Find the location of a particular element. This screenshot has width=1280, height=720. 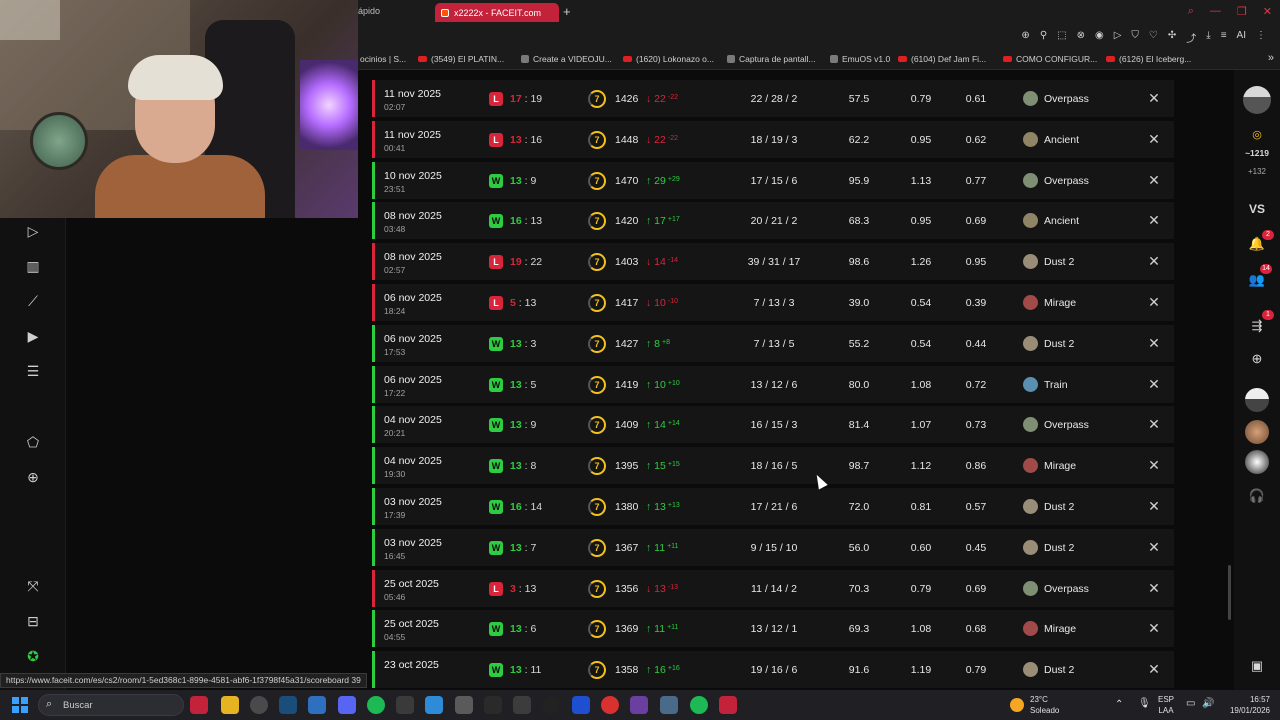

tab-faceit: x2222x - FACEIT.com is located at coordinates (497, 12).